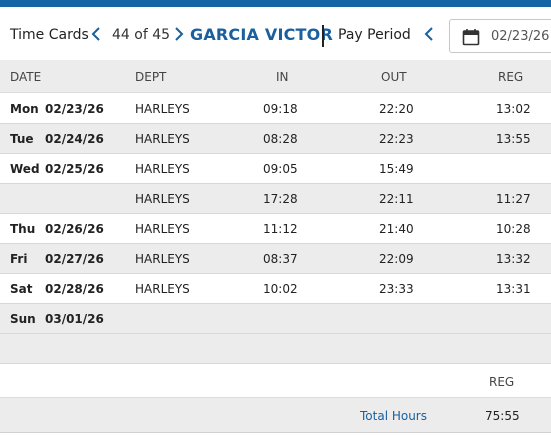  I want to click on header-divider, so click(323, 36).